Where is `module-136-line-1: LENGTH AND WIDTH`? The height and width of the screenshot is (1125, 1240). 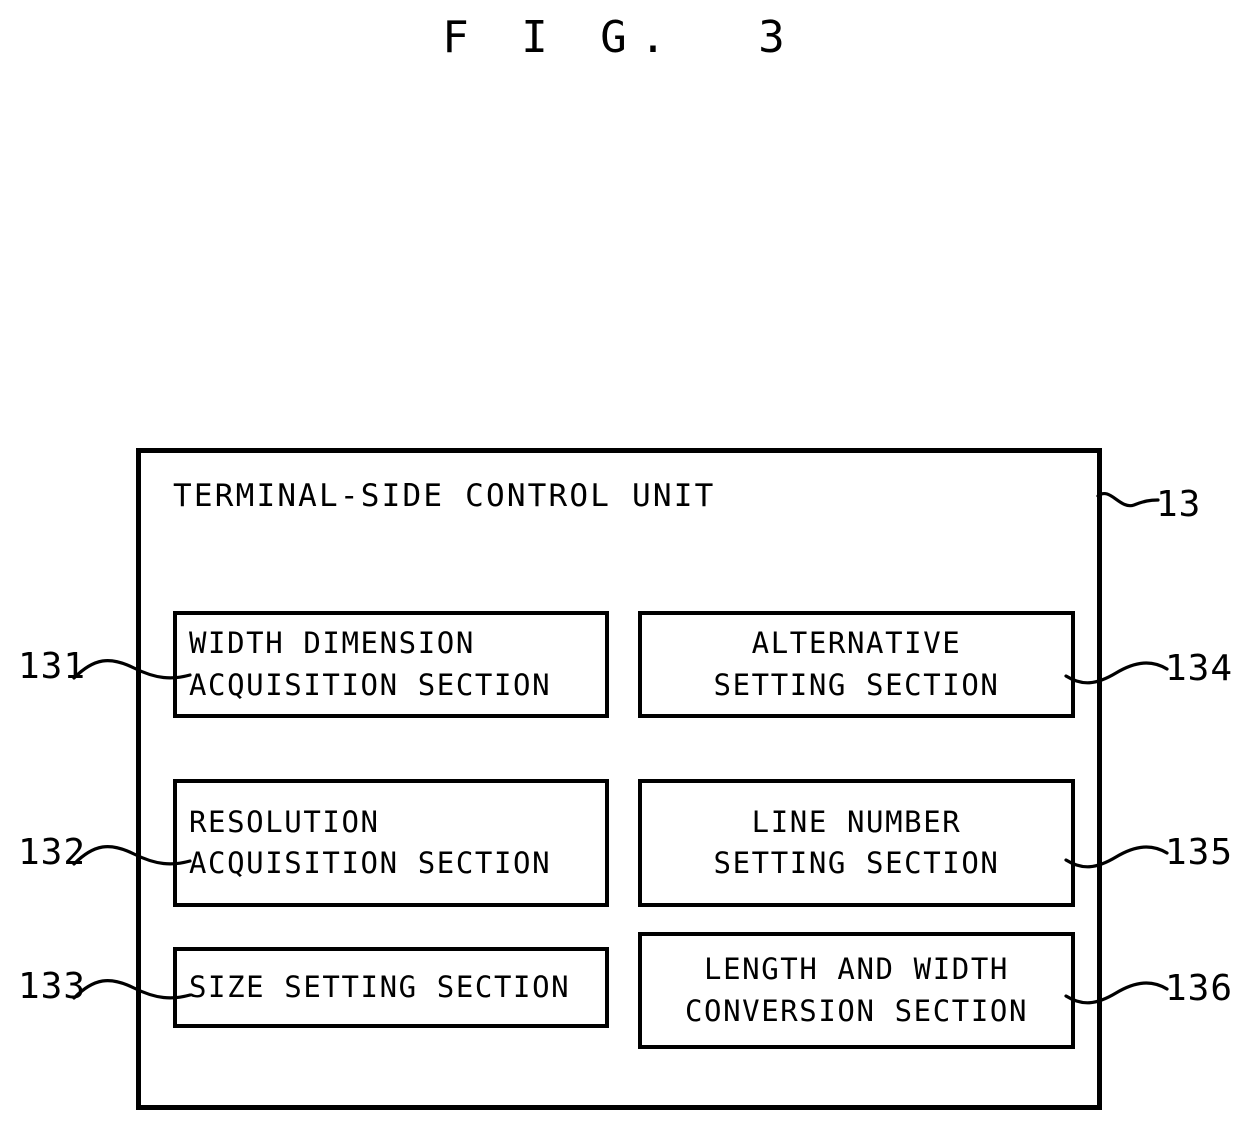
module-136-line-1: LENGTH AND WIDTH is located at coordinates (856, 969).